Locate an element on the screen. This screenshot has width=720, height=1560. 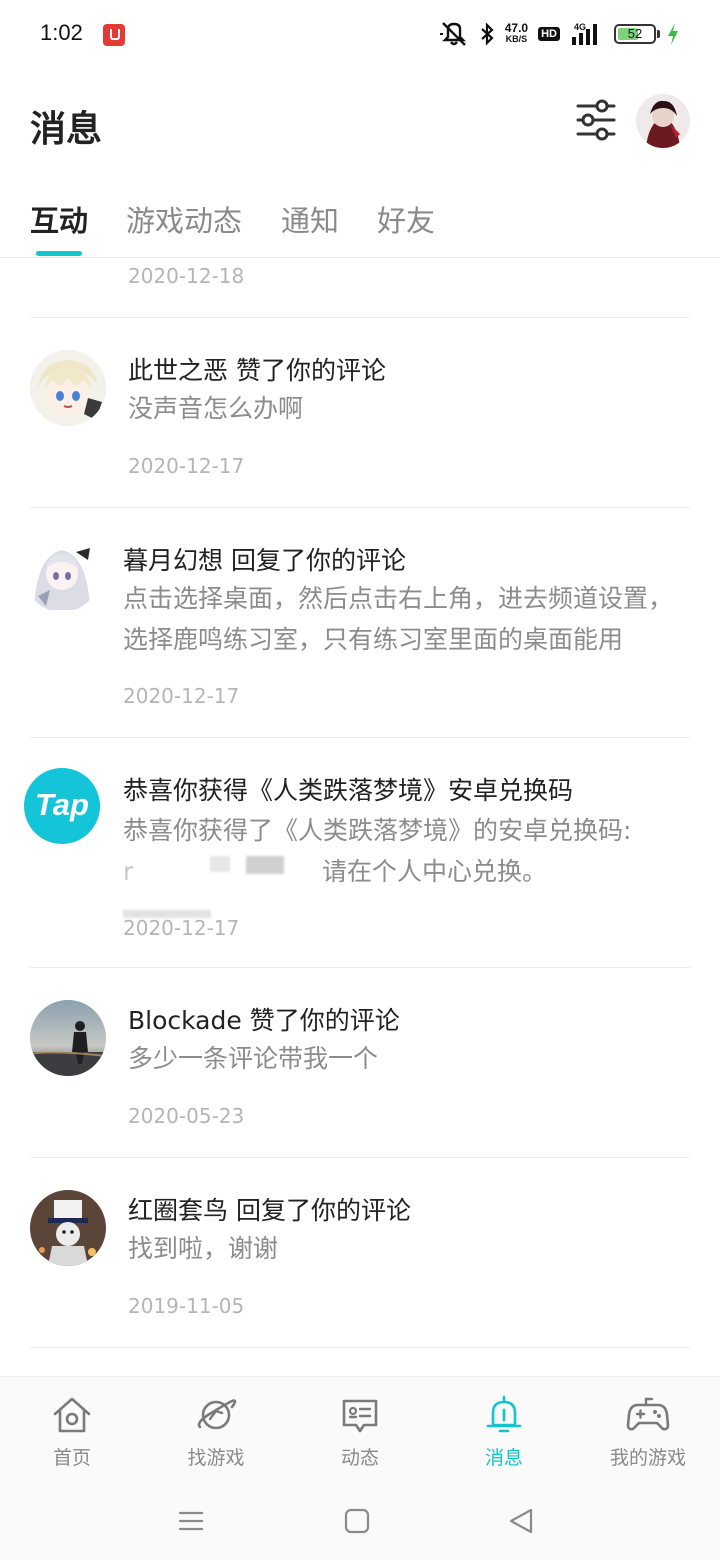
tab-notifications: 通知 is located at coordinates (310, 219).